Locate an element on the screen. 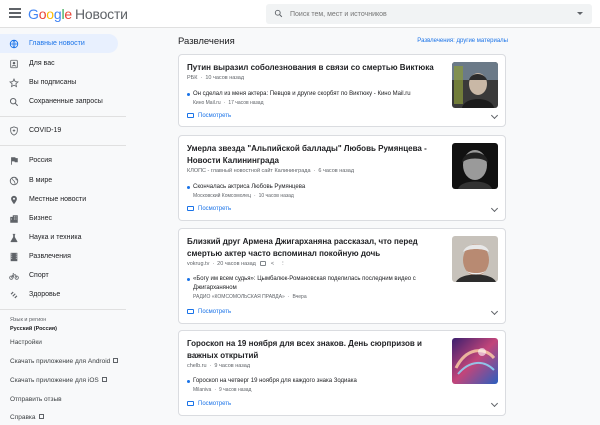  search-dropdown-icon is located at coordinates (580, 13).